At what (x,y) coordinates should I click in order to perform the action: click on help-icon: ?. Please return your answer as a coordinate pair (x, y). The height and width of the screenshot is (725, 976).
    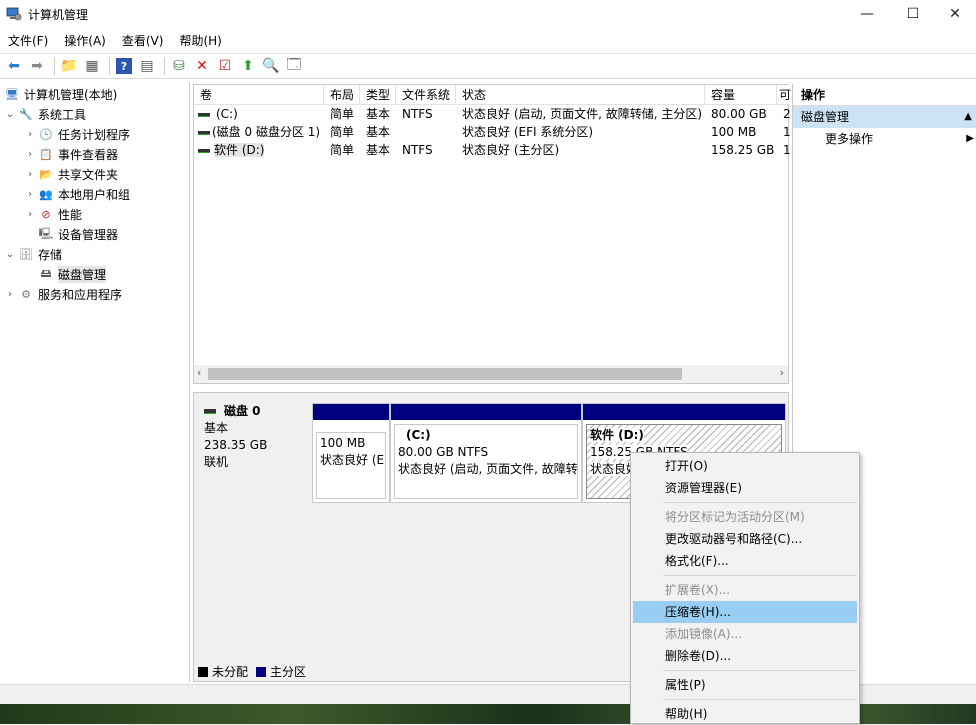
    Looking at the image, I should click on (124, 66).